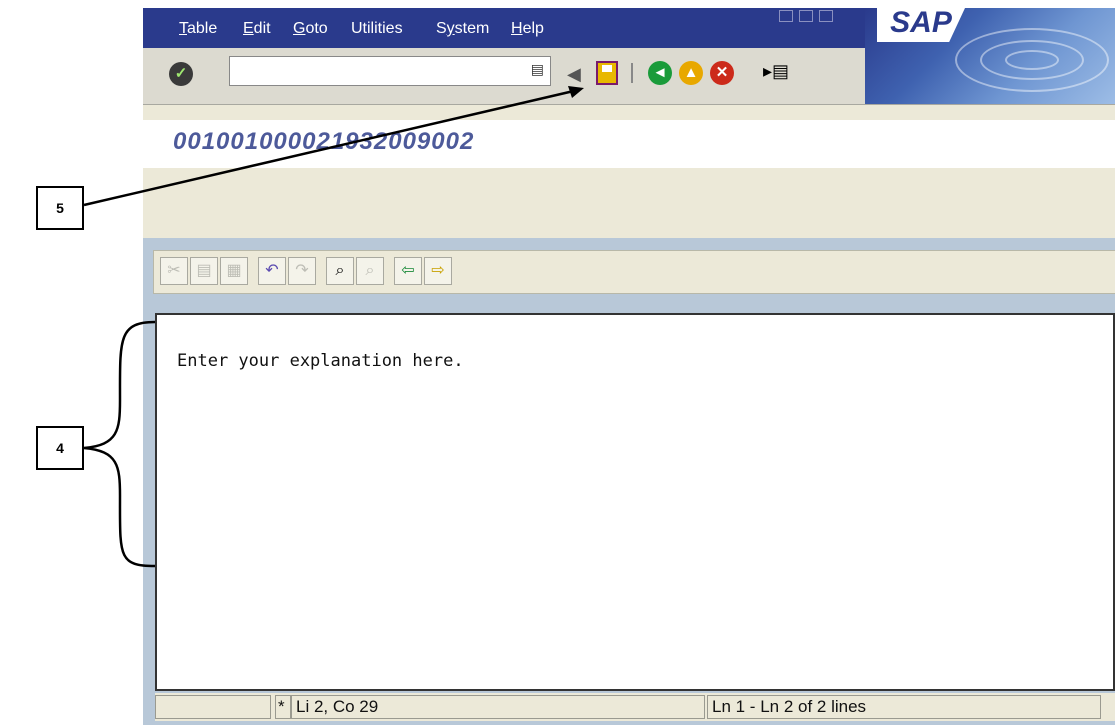 This screenshot has height=725, width=1115. What do you see at coordinates (60, 448) in the screenshot?
I see `callout-4: 4` at bounding box center [60, 448].